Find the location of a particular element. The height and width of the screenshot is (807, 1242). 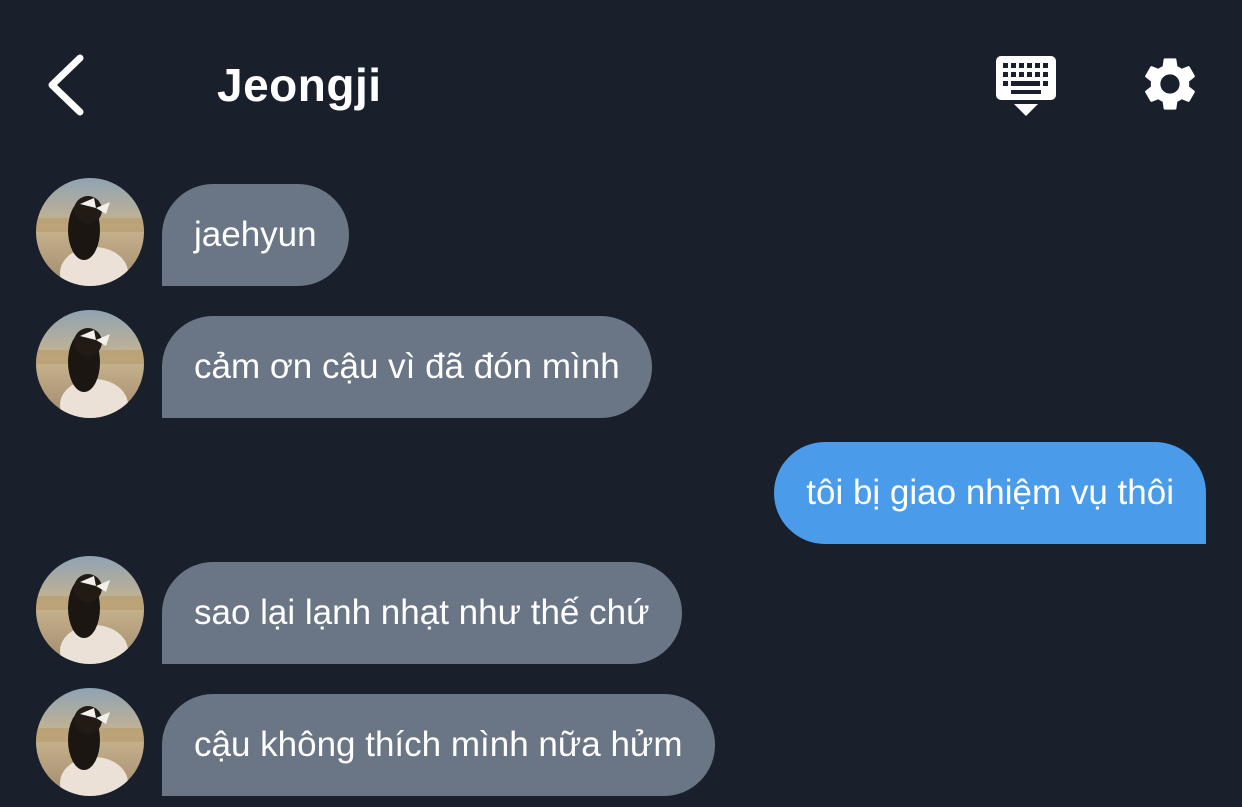

settings-button is located at coordinates (1170, 84).